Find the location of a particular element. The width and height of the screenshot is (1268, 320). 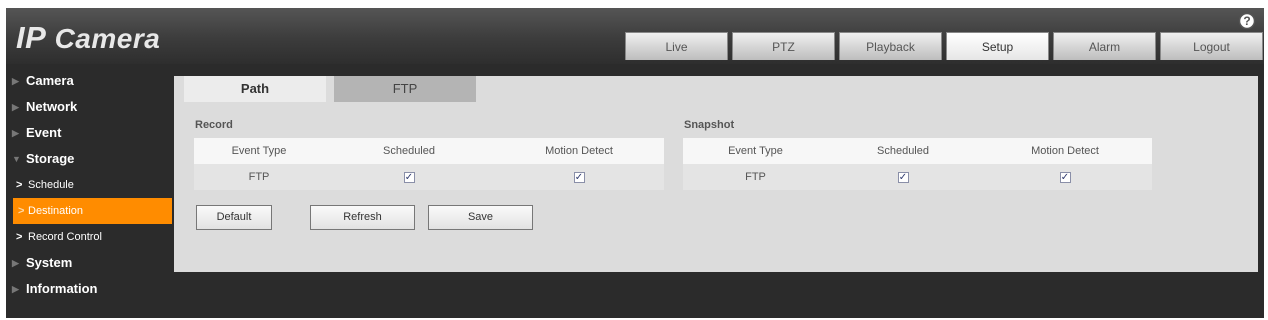

tab-setup: Setup is located at coordinates (997, 46).